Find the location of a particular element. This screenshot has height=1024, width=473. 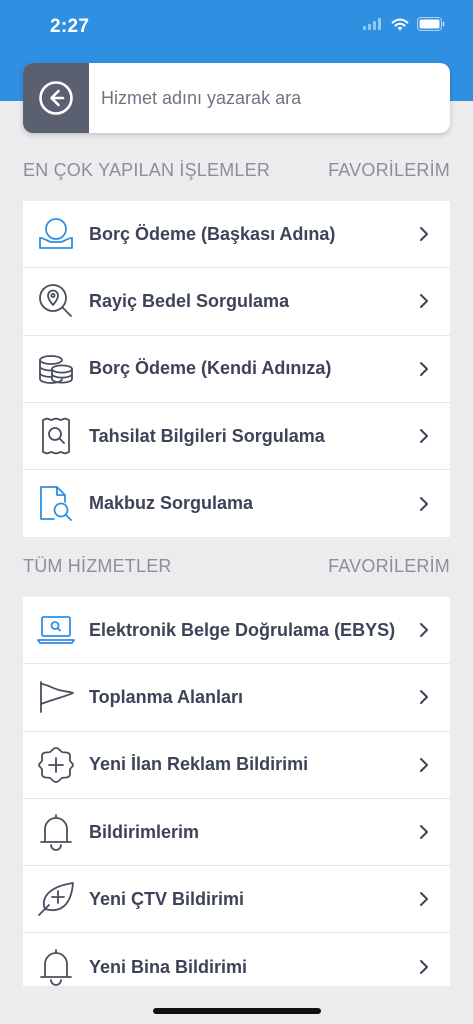

list-item-yeni-bina-bildirimi: Yeni Bina Bildirimi is located at coordinates (236, 959).